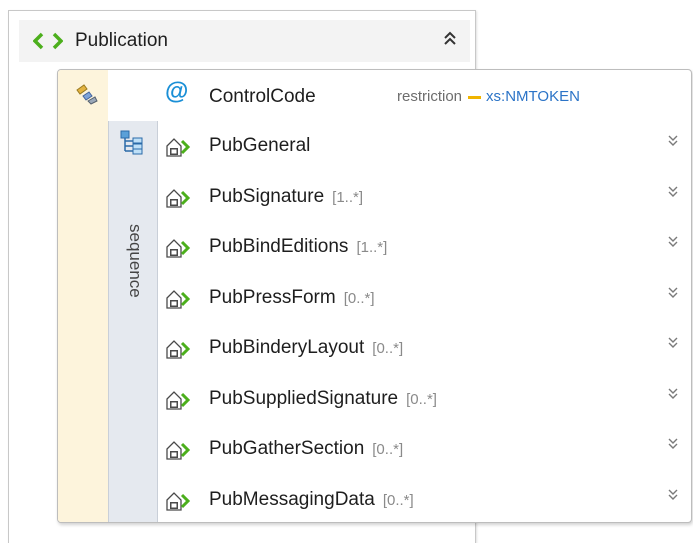 The image size is (693, 543). I want to click on child-element-label: PubBinderyLayout, so click(287, 347).